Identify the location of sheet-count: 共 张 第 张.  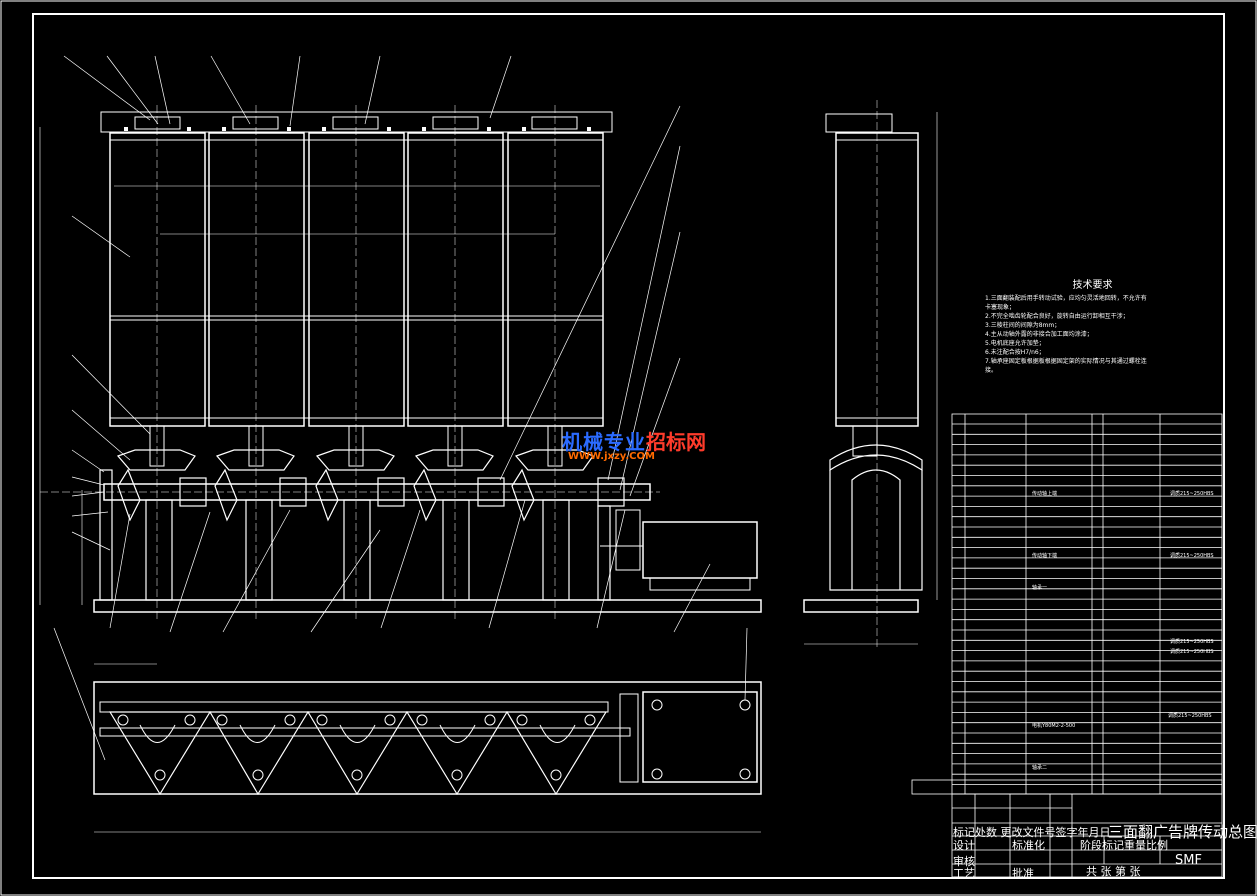
(1113, 871).